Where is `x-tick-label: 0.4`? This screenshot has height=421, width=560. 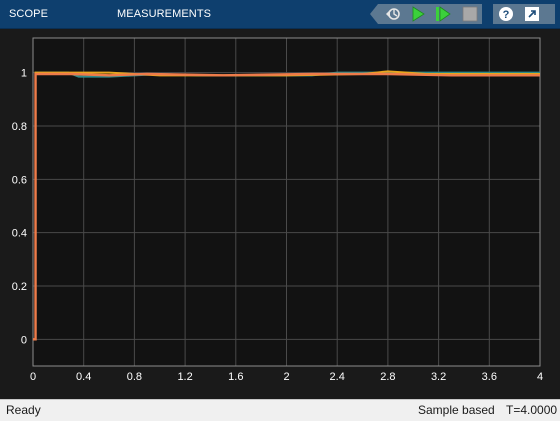 x-tick-label: 0.4 is located at coordinates (83, 377).